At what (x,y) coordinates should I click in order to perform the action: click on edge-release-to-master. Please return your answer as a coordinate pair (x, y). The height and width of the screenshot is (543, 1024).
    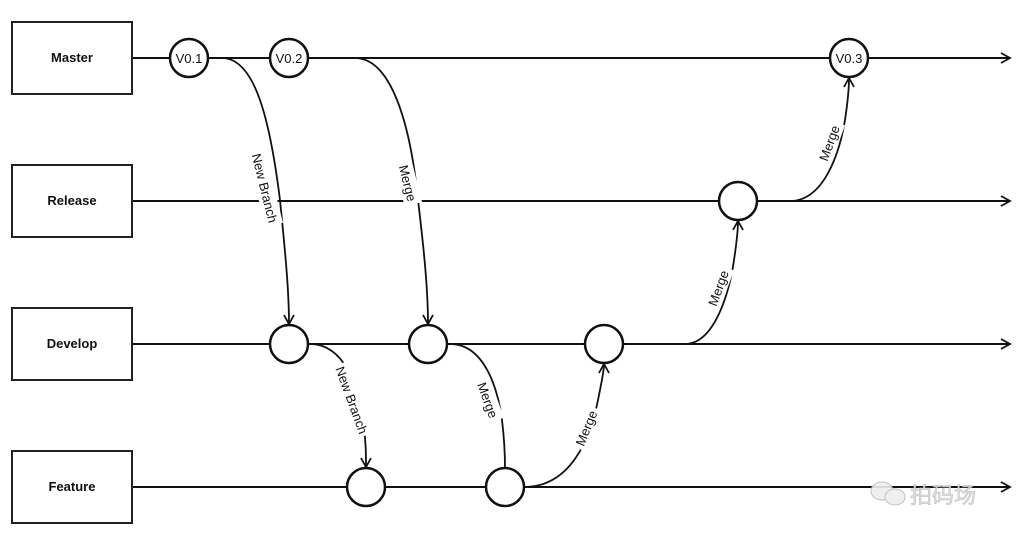
    Looking at the image, I should click on (822, 139).